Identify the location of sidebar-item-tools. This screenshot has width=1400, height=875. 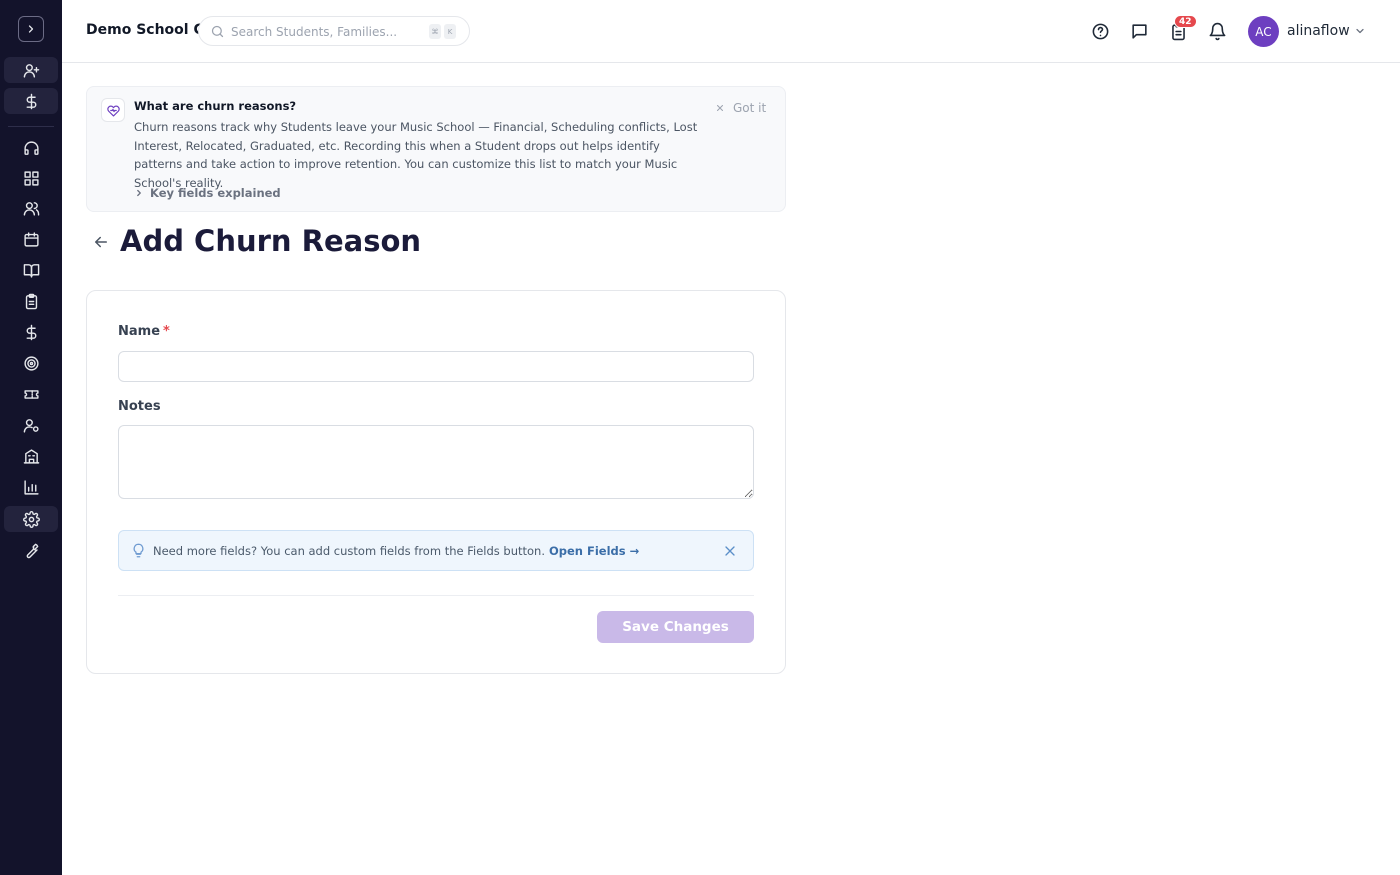
(31, 550).